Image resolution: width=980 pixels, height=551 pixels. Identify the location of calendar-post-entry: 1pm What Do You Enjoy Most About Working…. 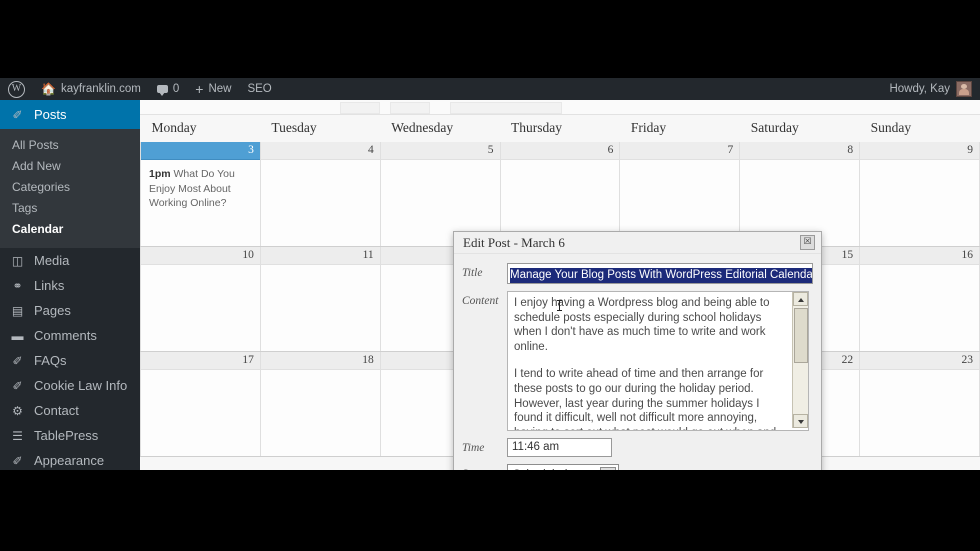
(200, 185).